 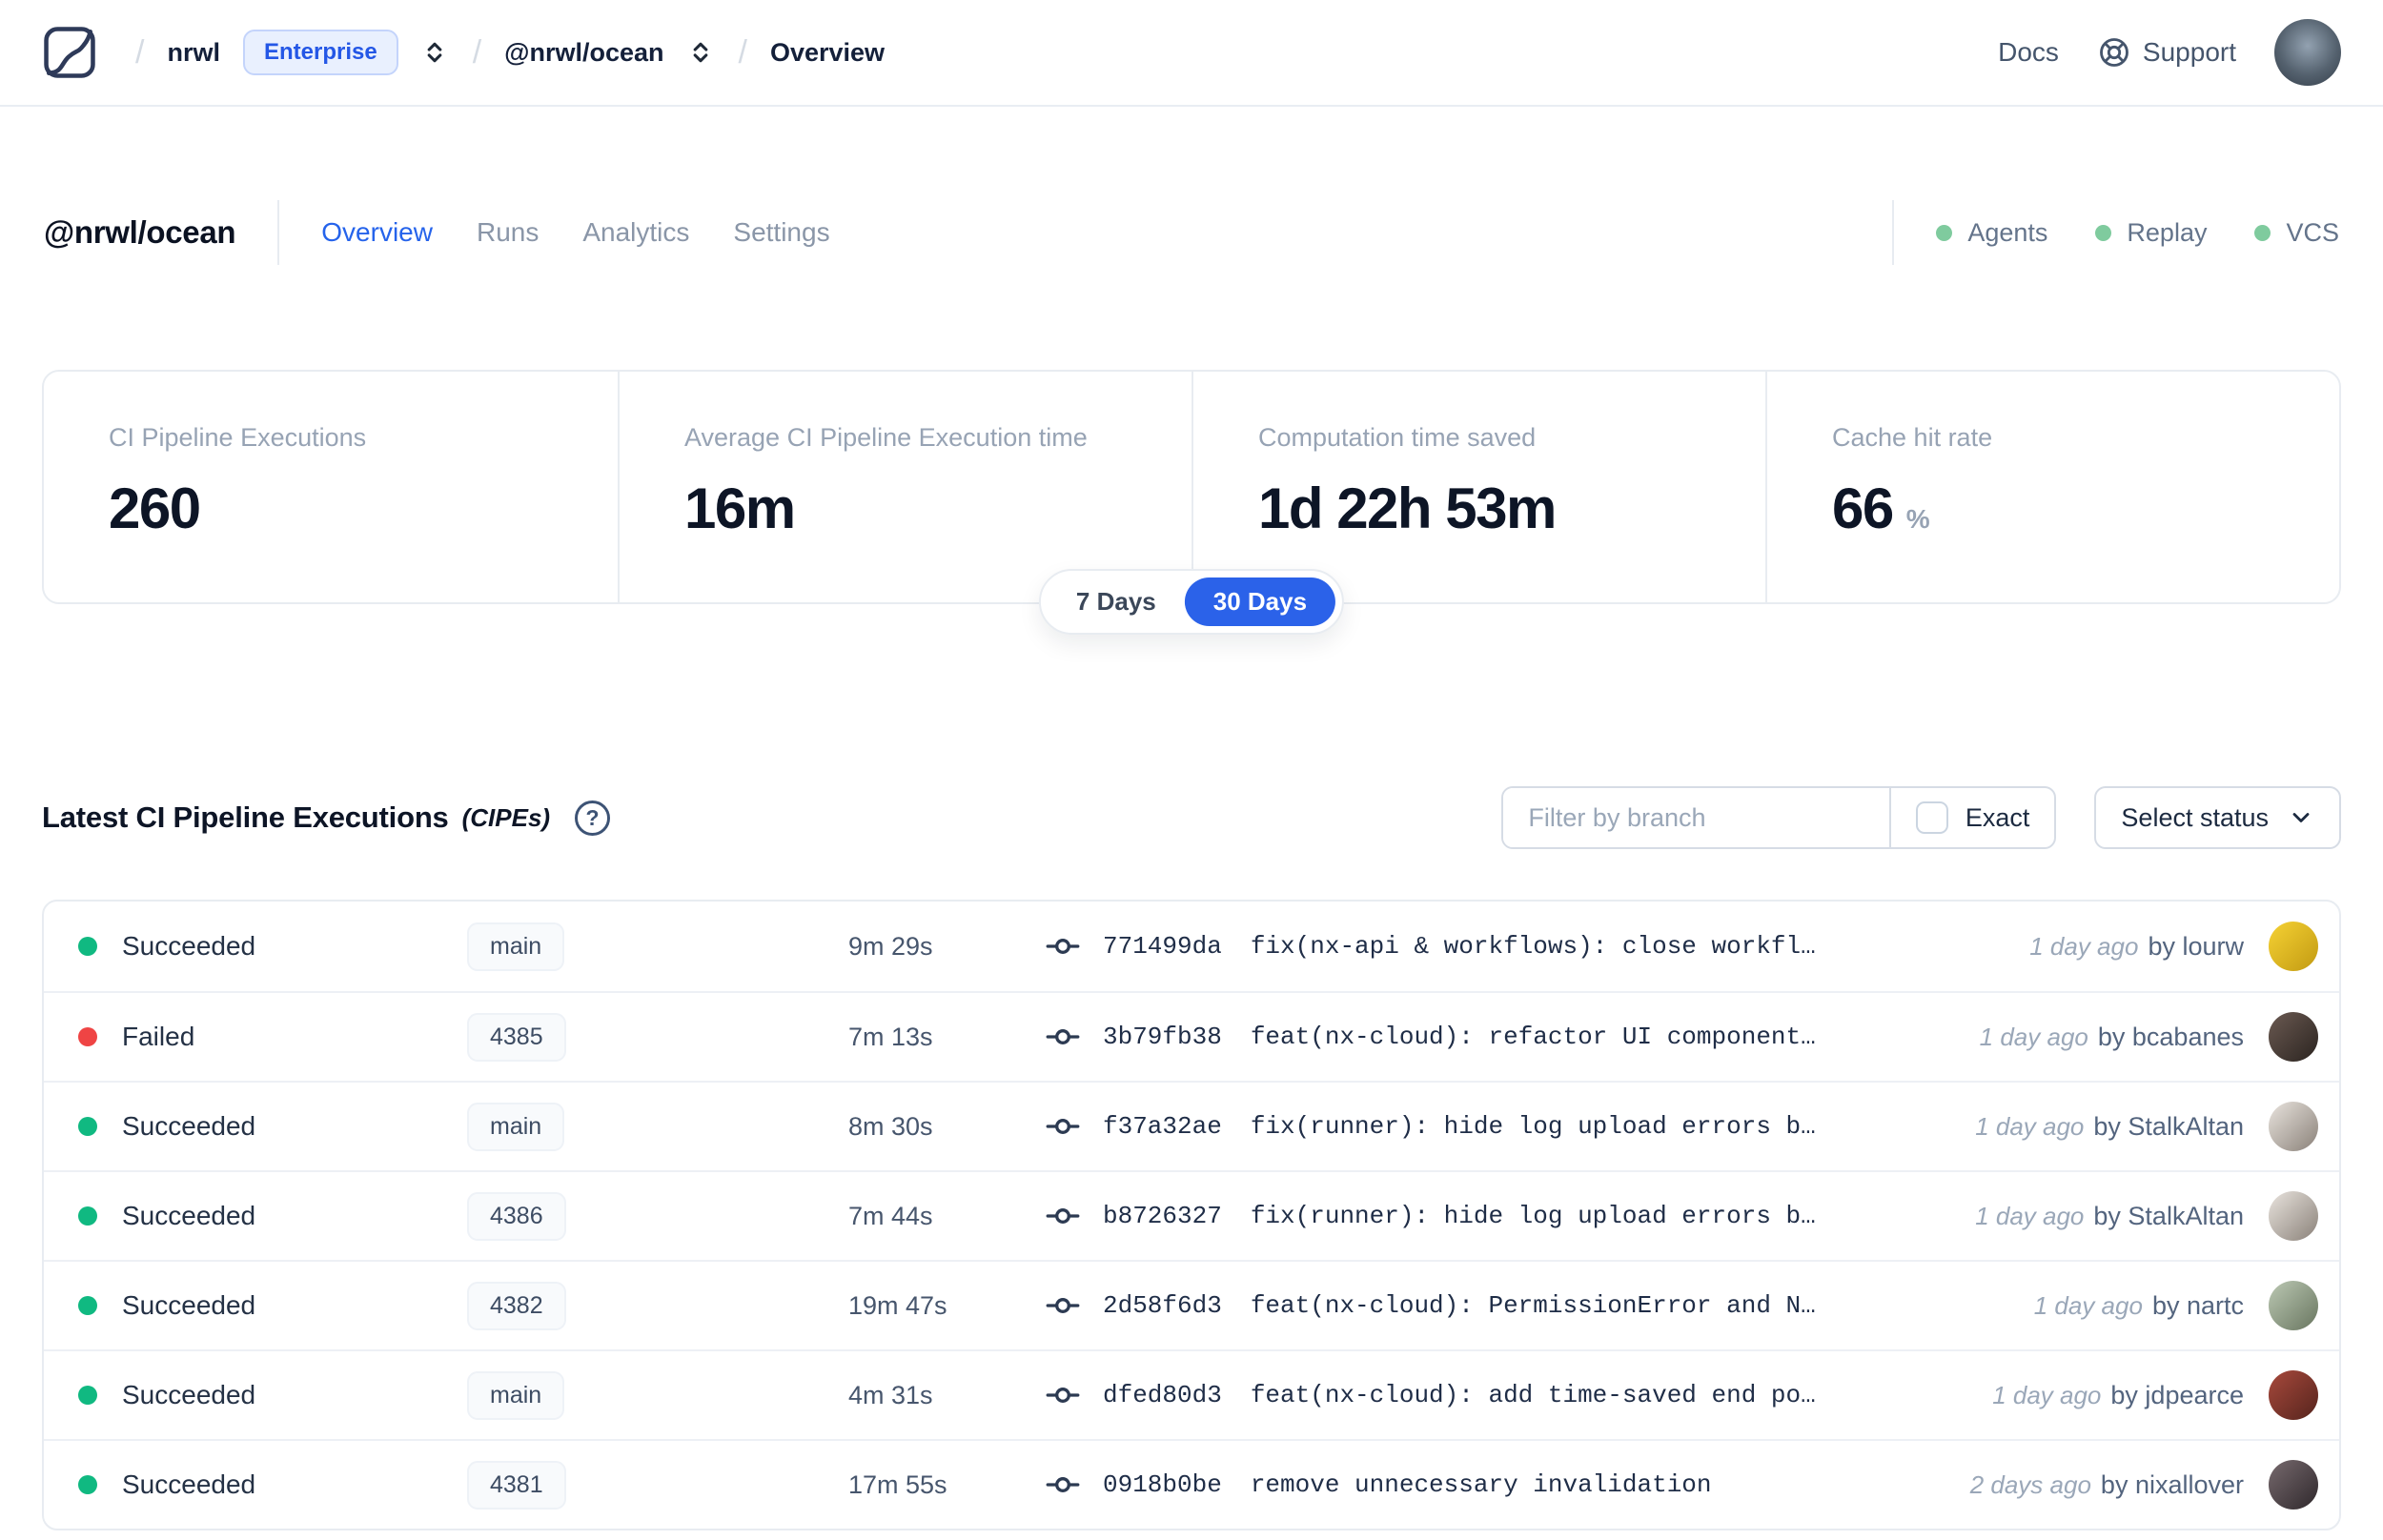 What do you see at coordinates (2177, 1394) in the screenshot?
I see `run-author: by jdpearce` at bounding box center [2177, 1394].